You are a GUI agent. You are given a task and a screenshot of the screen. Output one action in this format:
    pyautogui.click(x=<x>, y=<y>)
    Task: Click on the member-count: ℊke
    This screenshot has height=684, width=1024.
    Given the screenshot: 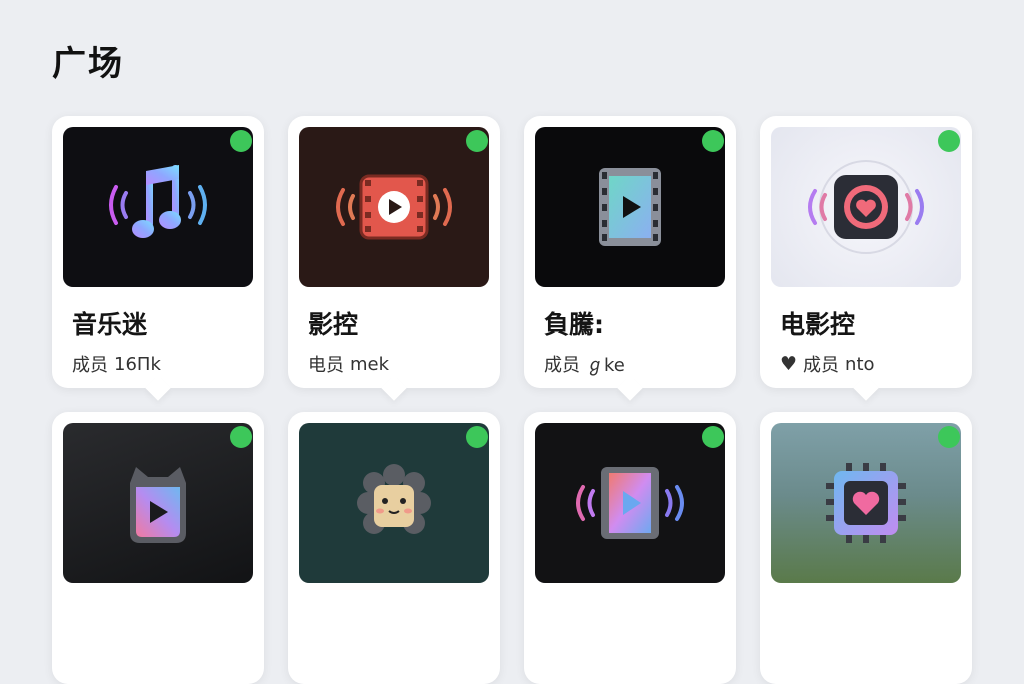 What is the action you would take?
    pyautogui.click(x=605, y=365)
    